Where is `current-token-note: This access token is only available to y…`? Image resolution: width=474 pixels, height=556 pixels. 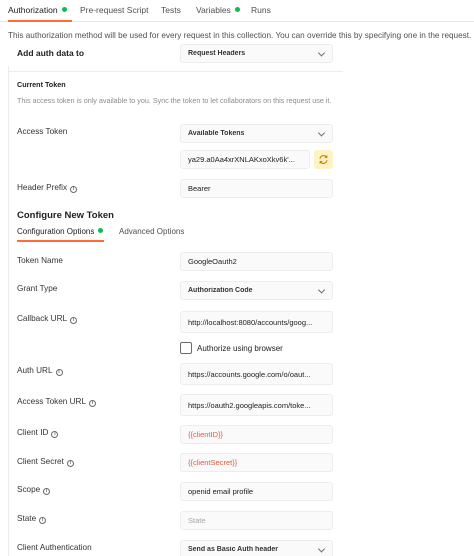
current-token-note: This access token is only available to y… is located at coordinates (174, 100).